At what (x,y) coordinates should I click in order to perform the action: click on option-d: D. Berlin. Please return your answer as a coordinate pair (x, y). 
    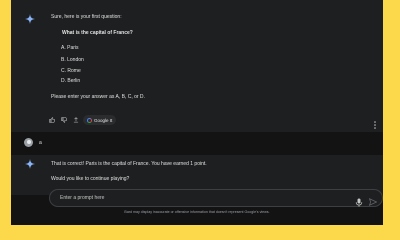
    Looking at the image, I should click on (71, 81).